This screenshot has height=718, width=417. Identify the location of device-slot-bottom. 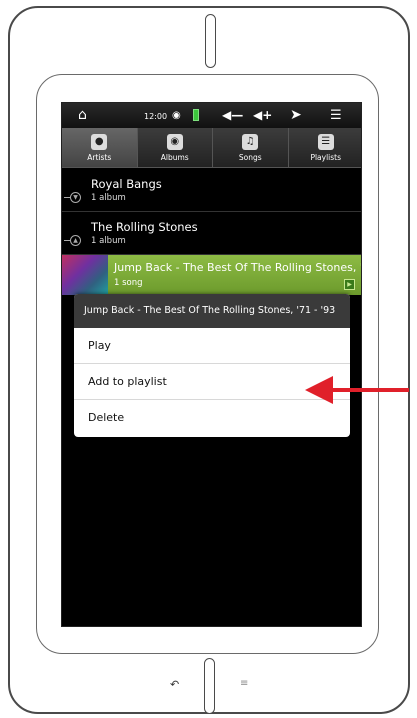
(209, 686).